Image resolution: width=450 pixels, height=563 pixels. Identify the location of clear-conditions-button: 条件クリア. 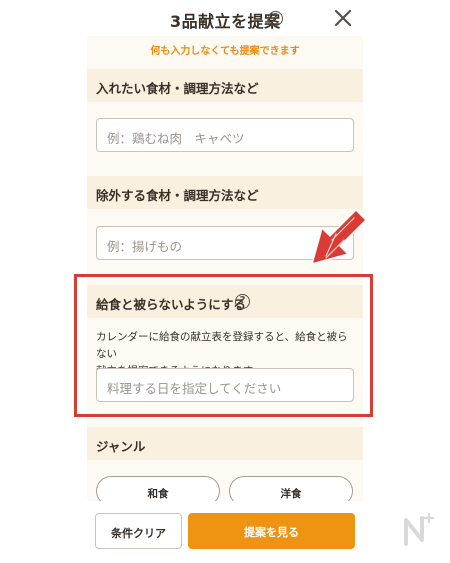
(138, 531).